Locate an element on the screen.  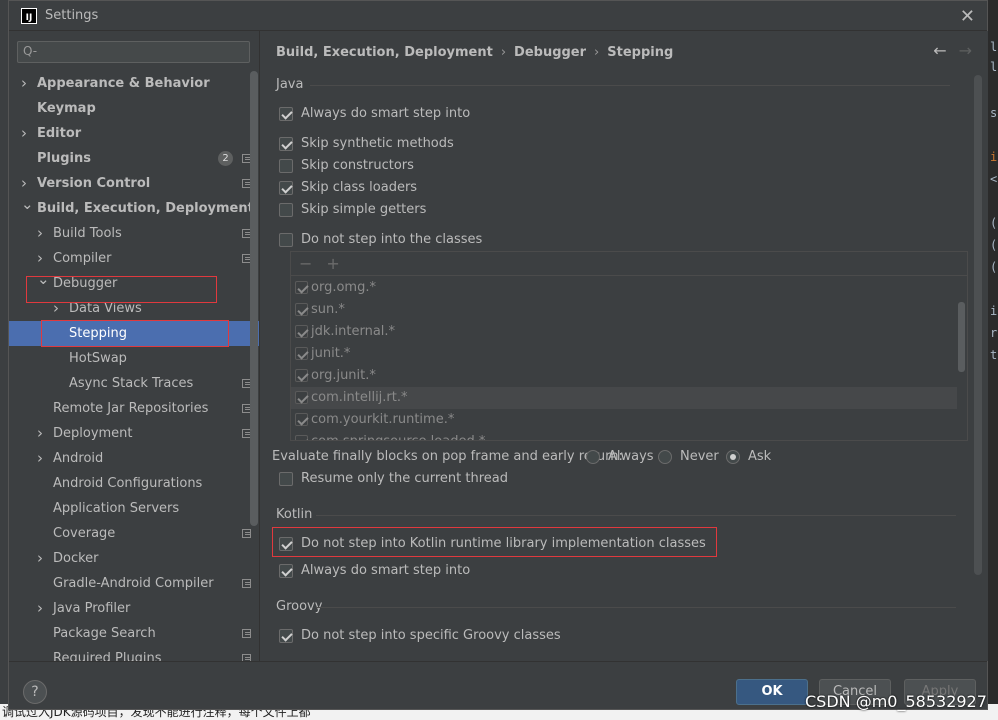
tree-item-label: Java Profiler is located at coordinates (92, 608).